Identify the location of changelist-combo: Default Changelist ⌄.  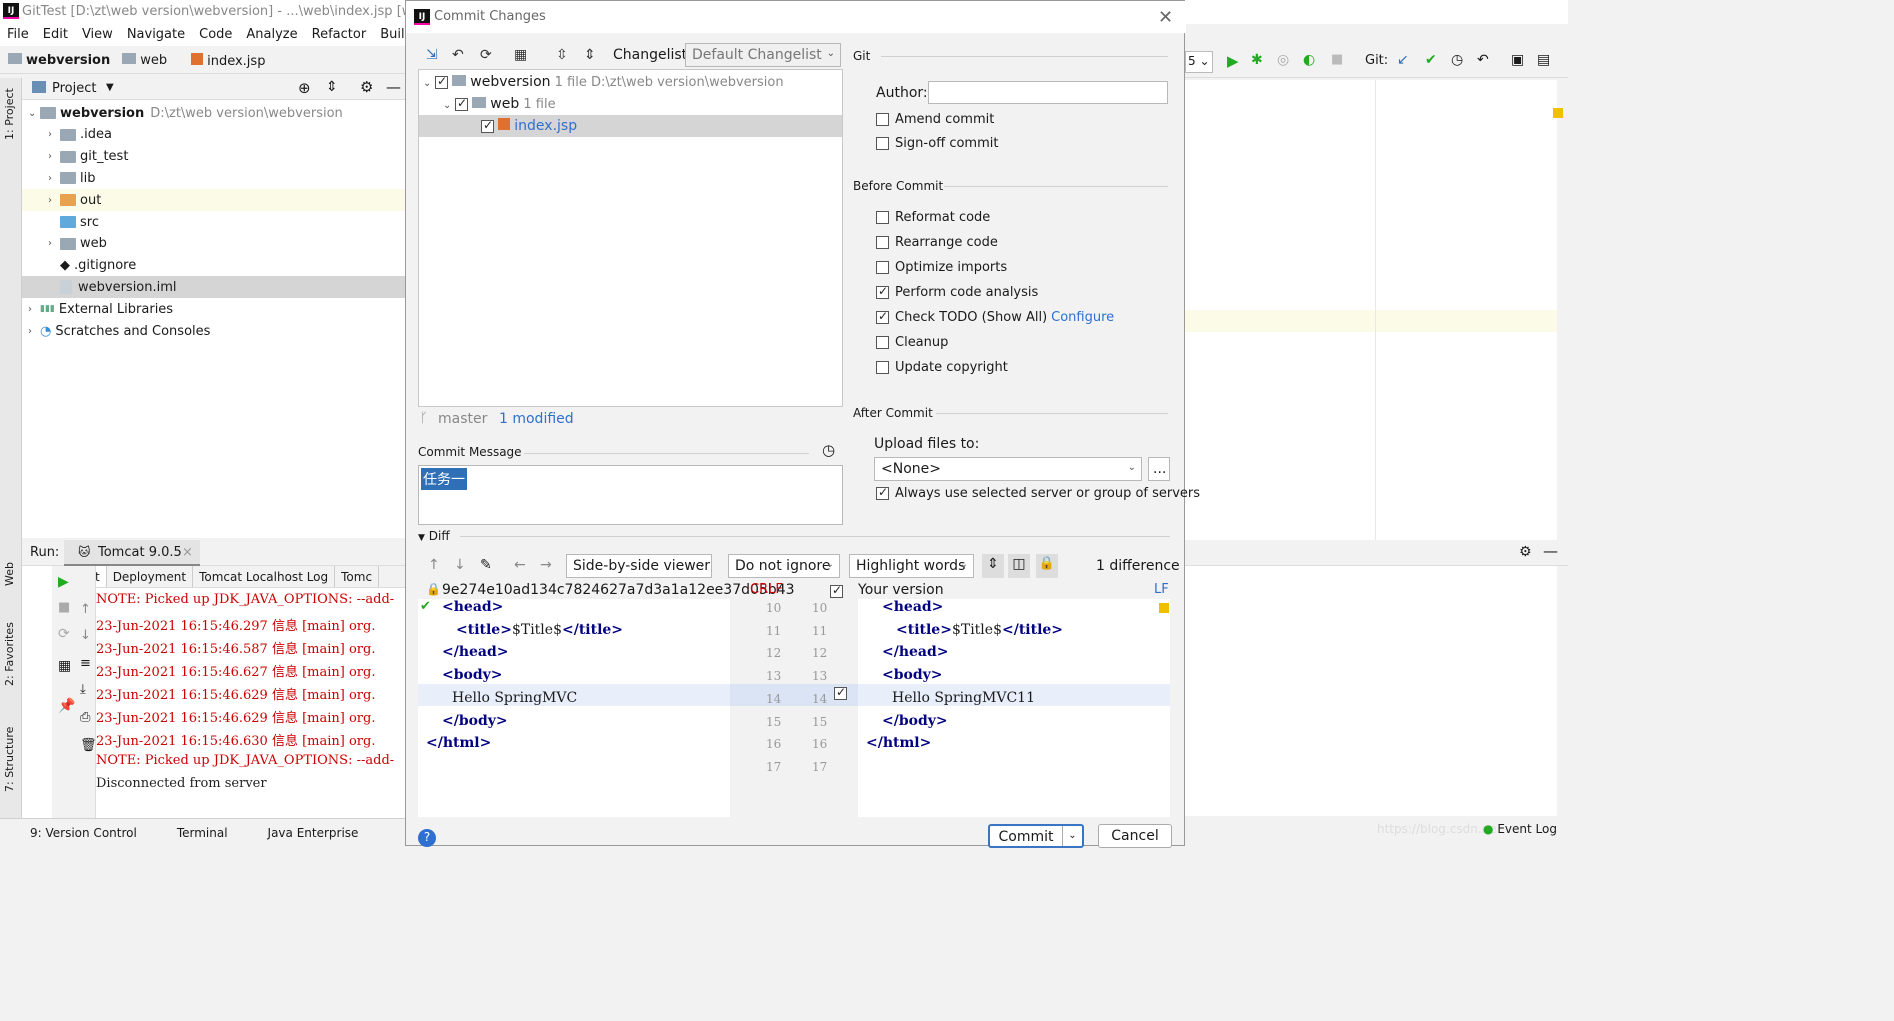
(763, 55).